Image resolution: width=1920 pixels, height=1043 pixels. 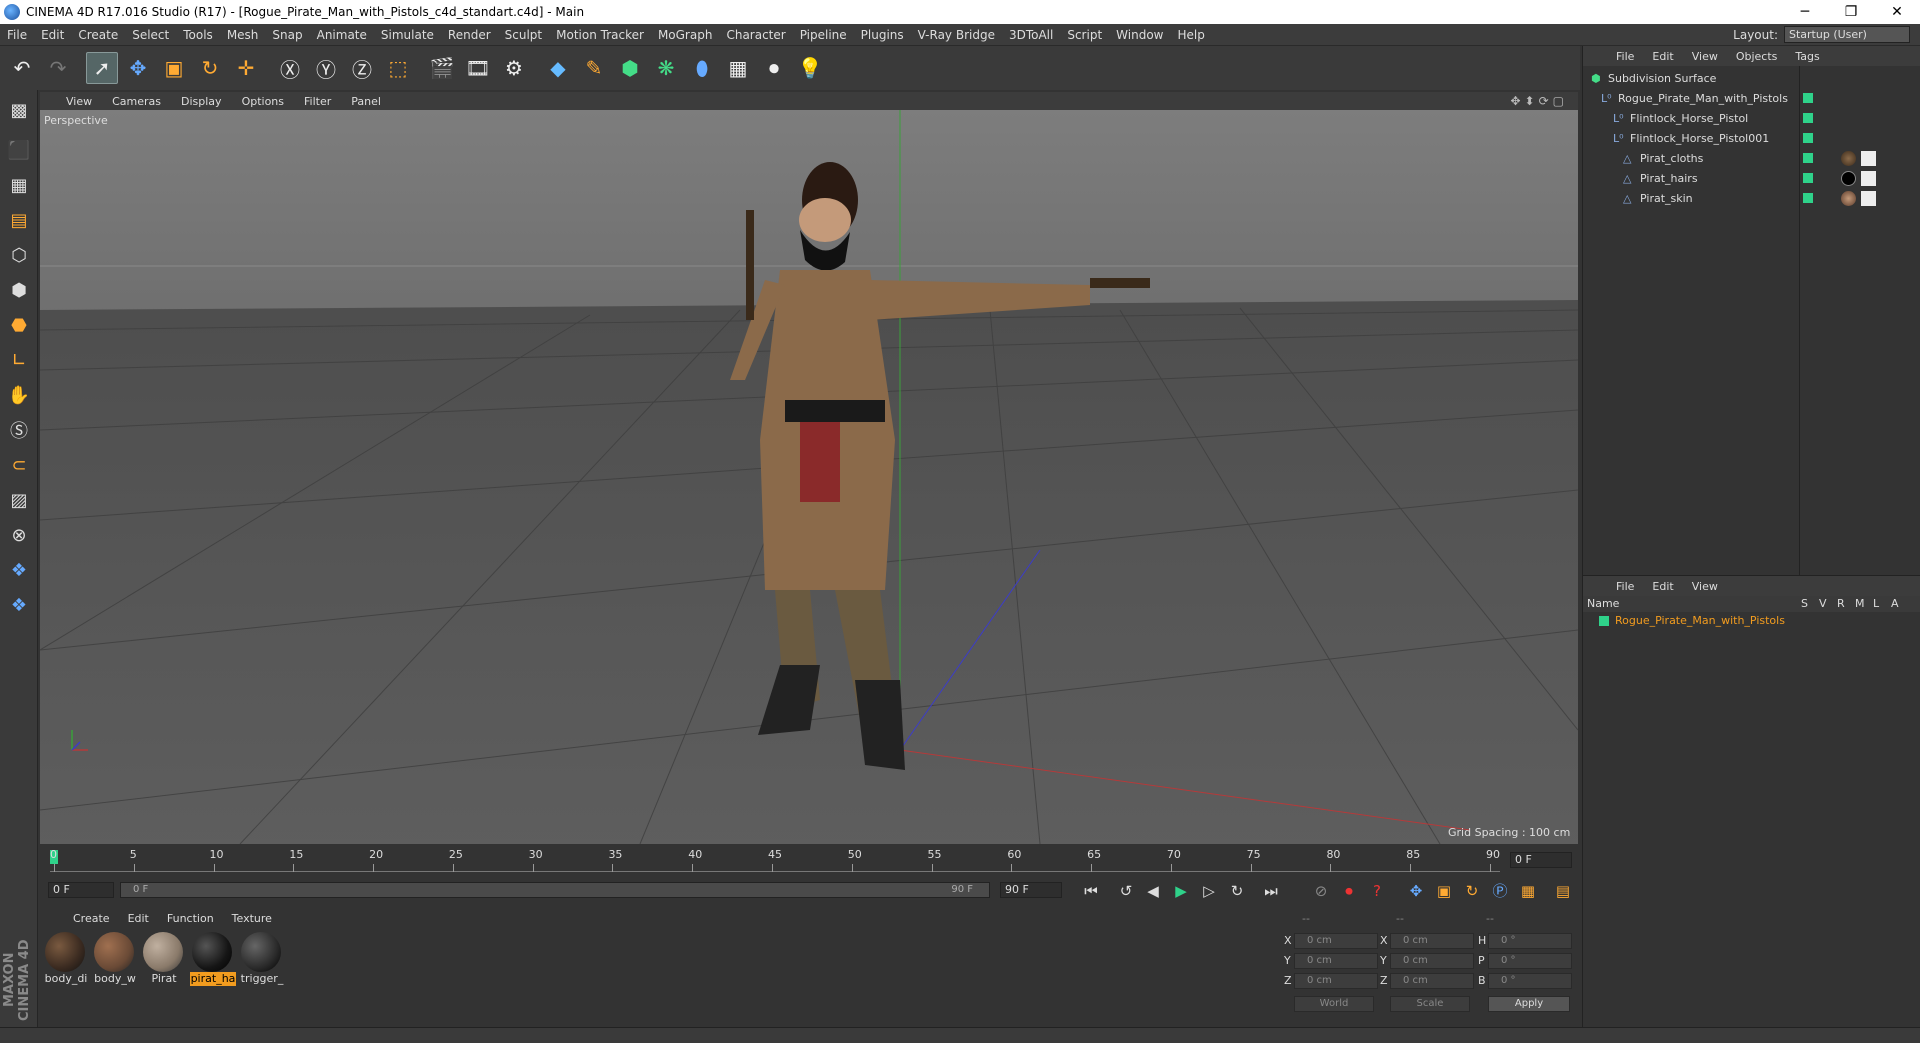 I want to click on axis-mode-icon: ∟, so click(x=19, y=360).